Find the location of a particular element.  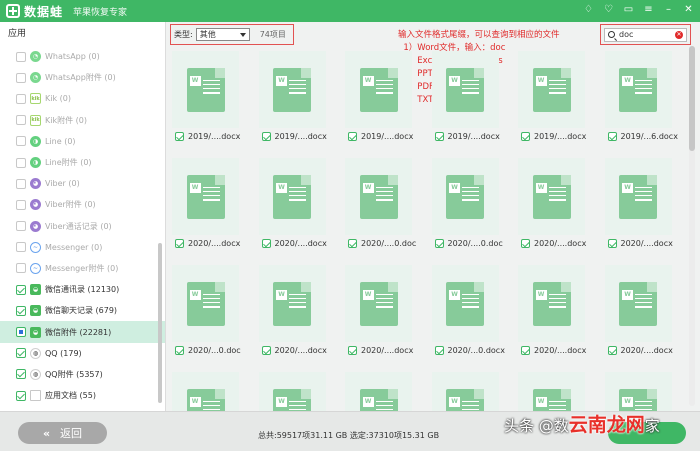

sidebar-item: ◒ 微信通讯录 (12130) is located at coordinates (82, 289).